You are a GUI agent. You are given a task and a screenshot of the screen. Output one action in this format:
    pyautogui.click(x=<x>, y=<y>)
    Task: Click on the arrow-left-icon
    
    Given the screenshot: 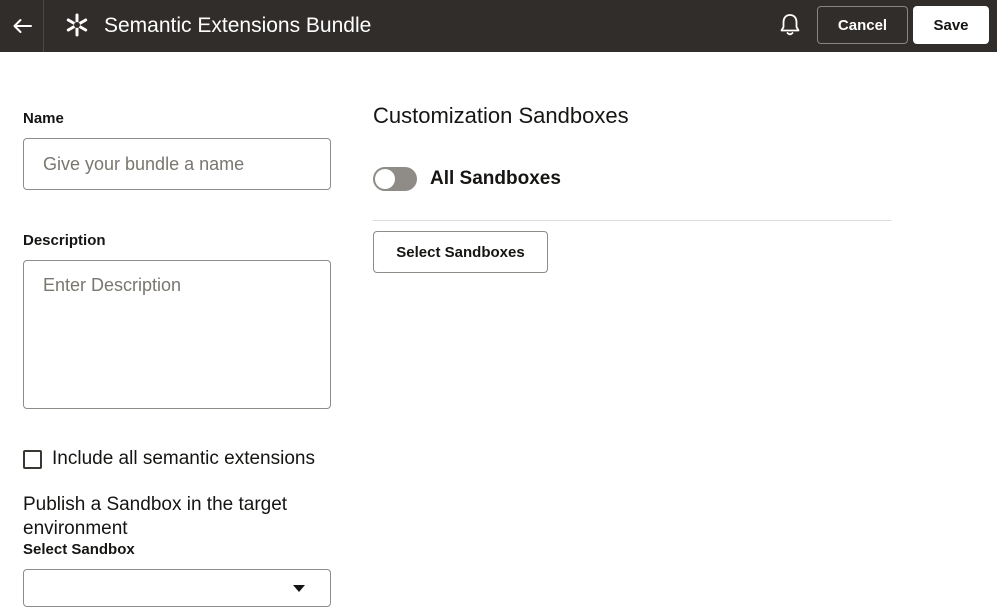 What is the action you would take?
    pyautogui.click(x=22, y=26)
    